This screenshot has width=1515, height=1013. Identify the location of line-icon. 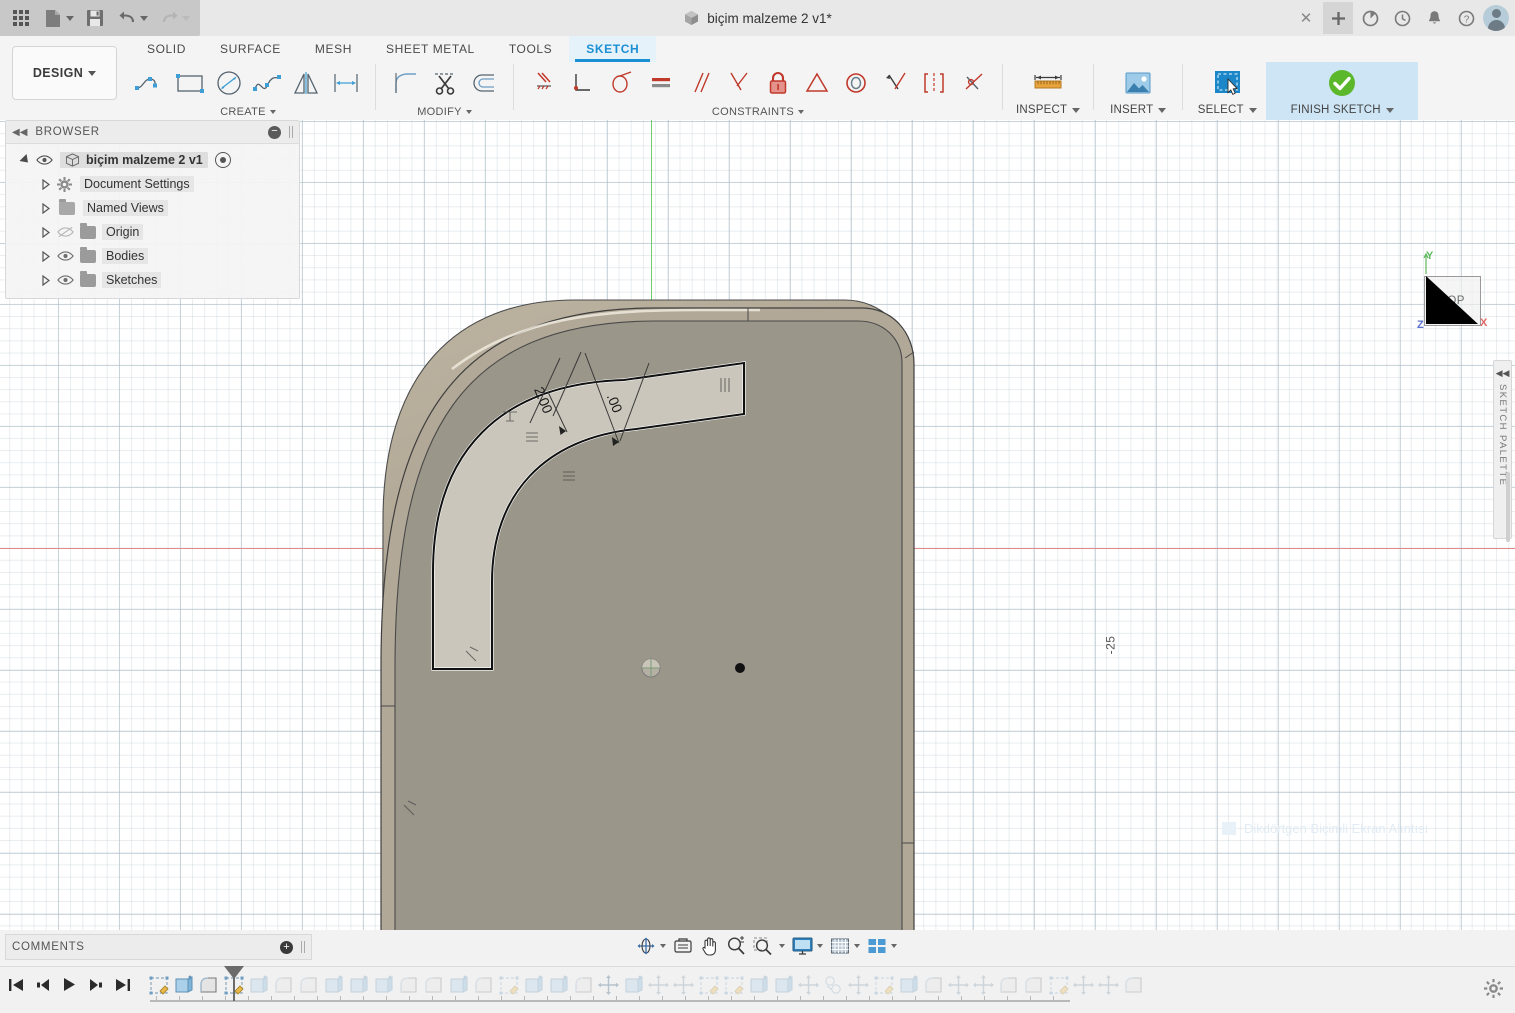
(150, 83).